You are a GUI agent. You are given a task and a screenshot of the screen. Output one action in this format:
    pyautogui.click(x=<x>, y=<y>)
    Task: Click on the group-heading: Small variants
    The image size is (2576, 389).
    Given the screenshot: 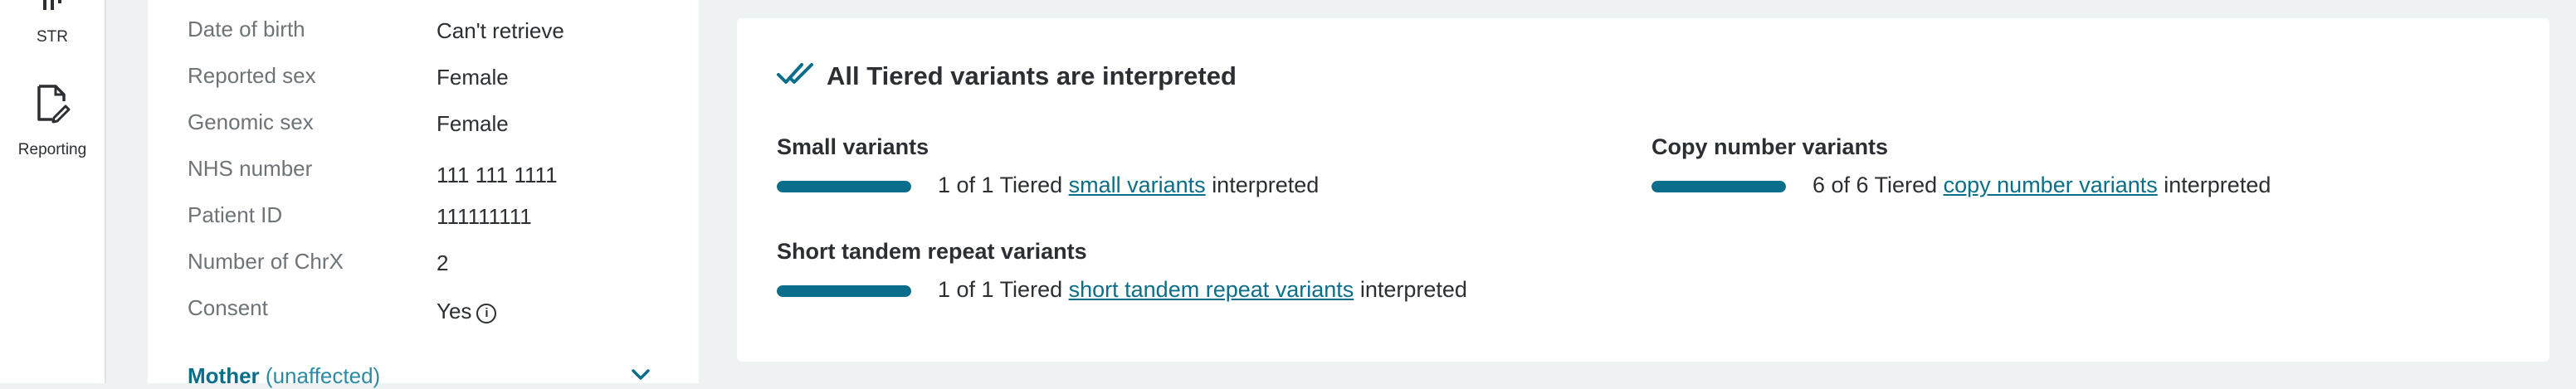 What is the action you would take?
    pyautogui.click(x=853, y=147)
    